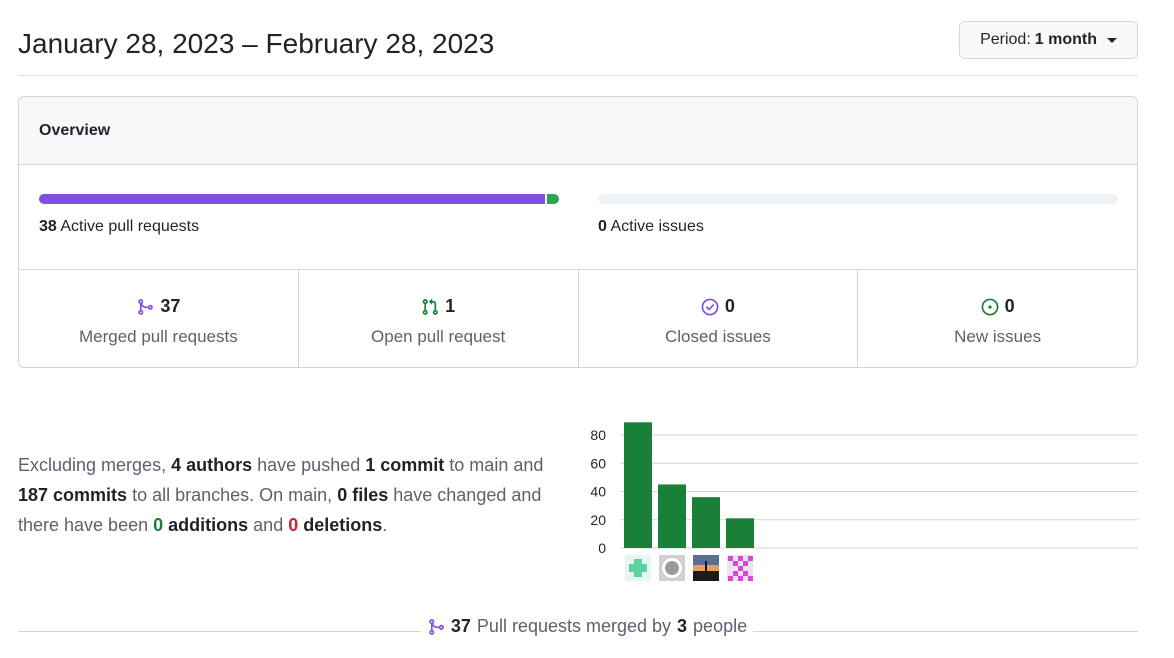 This screenshot has width=1174, height=658. I want to click on y-tick-label: 60, so click(598, 463).